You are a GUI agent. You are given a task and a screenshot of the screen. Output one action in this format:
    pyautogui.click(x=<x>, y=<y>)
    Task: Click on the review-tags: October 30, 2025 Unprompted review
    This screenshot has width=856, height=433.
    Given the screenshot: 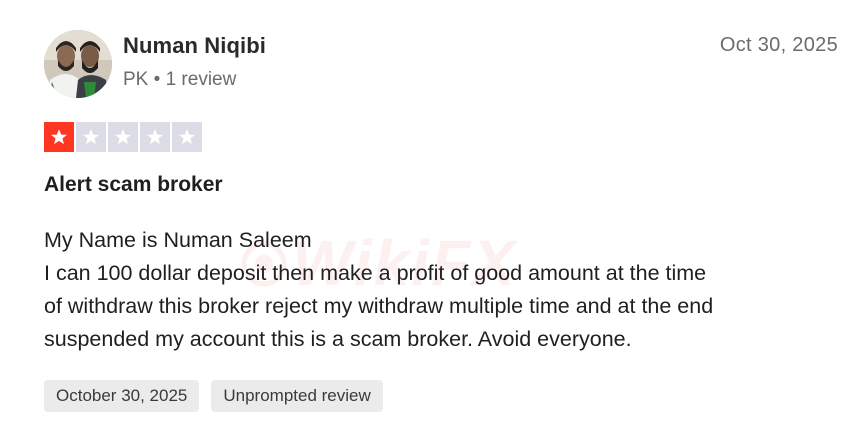 What is the action you would take?
    pyautogui.click(x=213, y=396)
    